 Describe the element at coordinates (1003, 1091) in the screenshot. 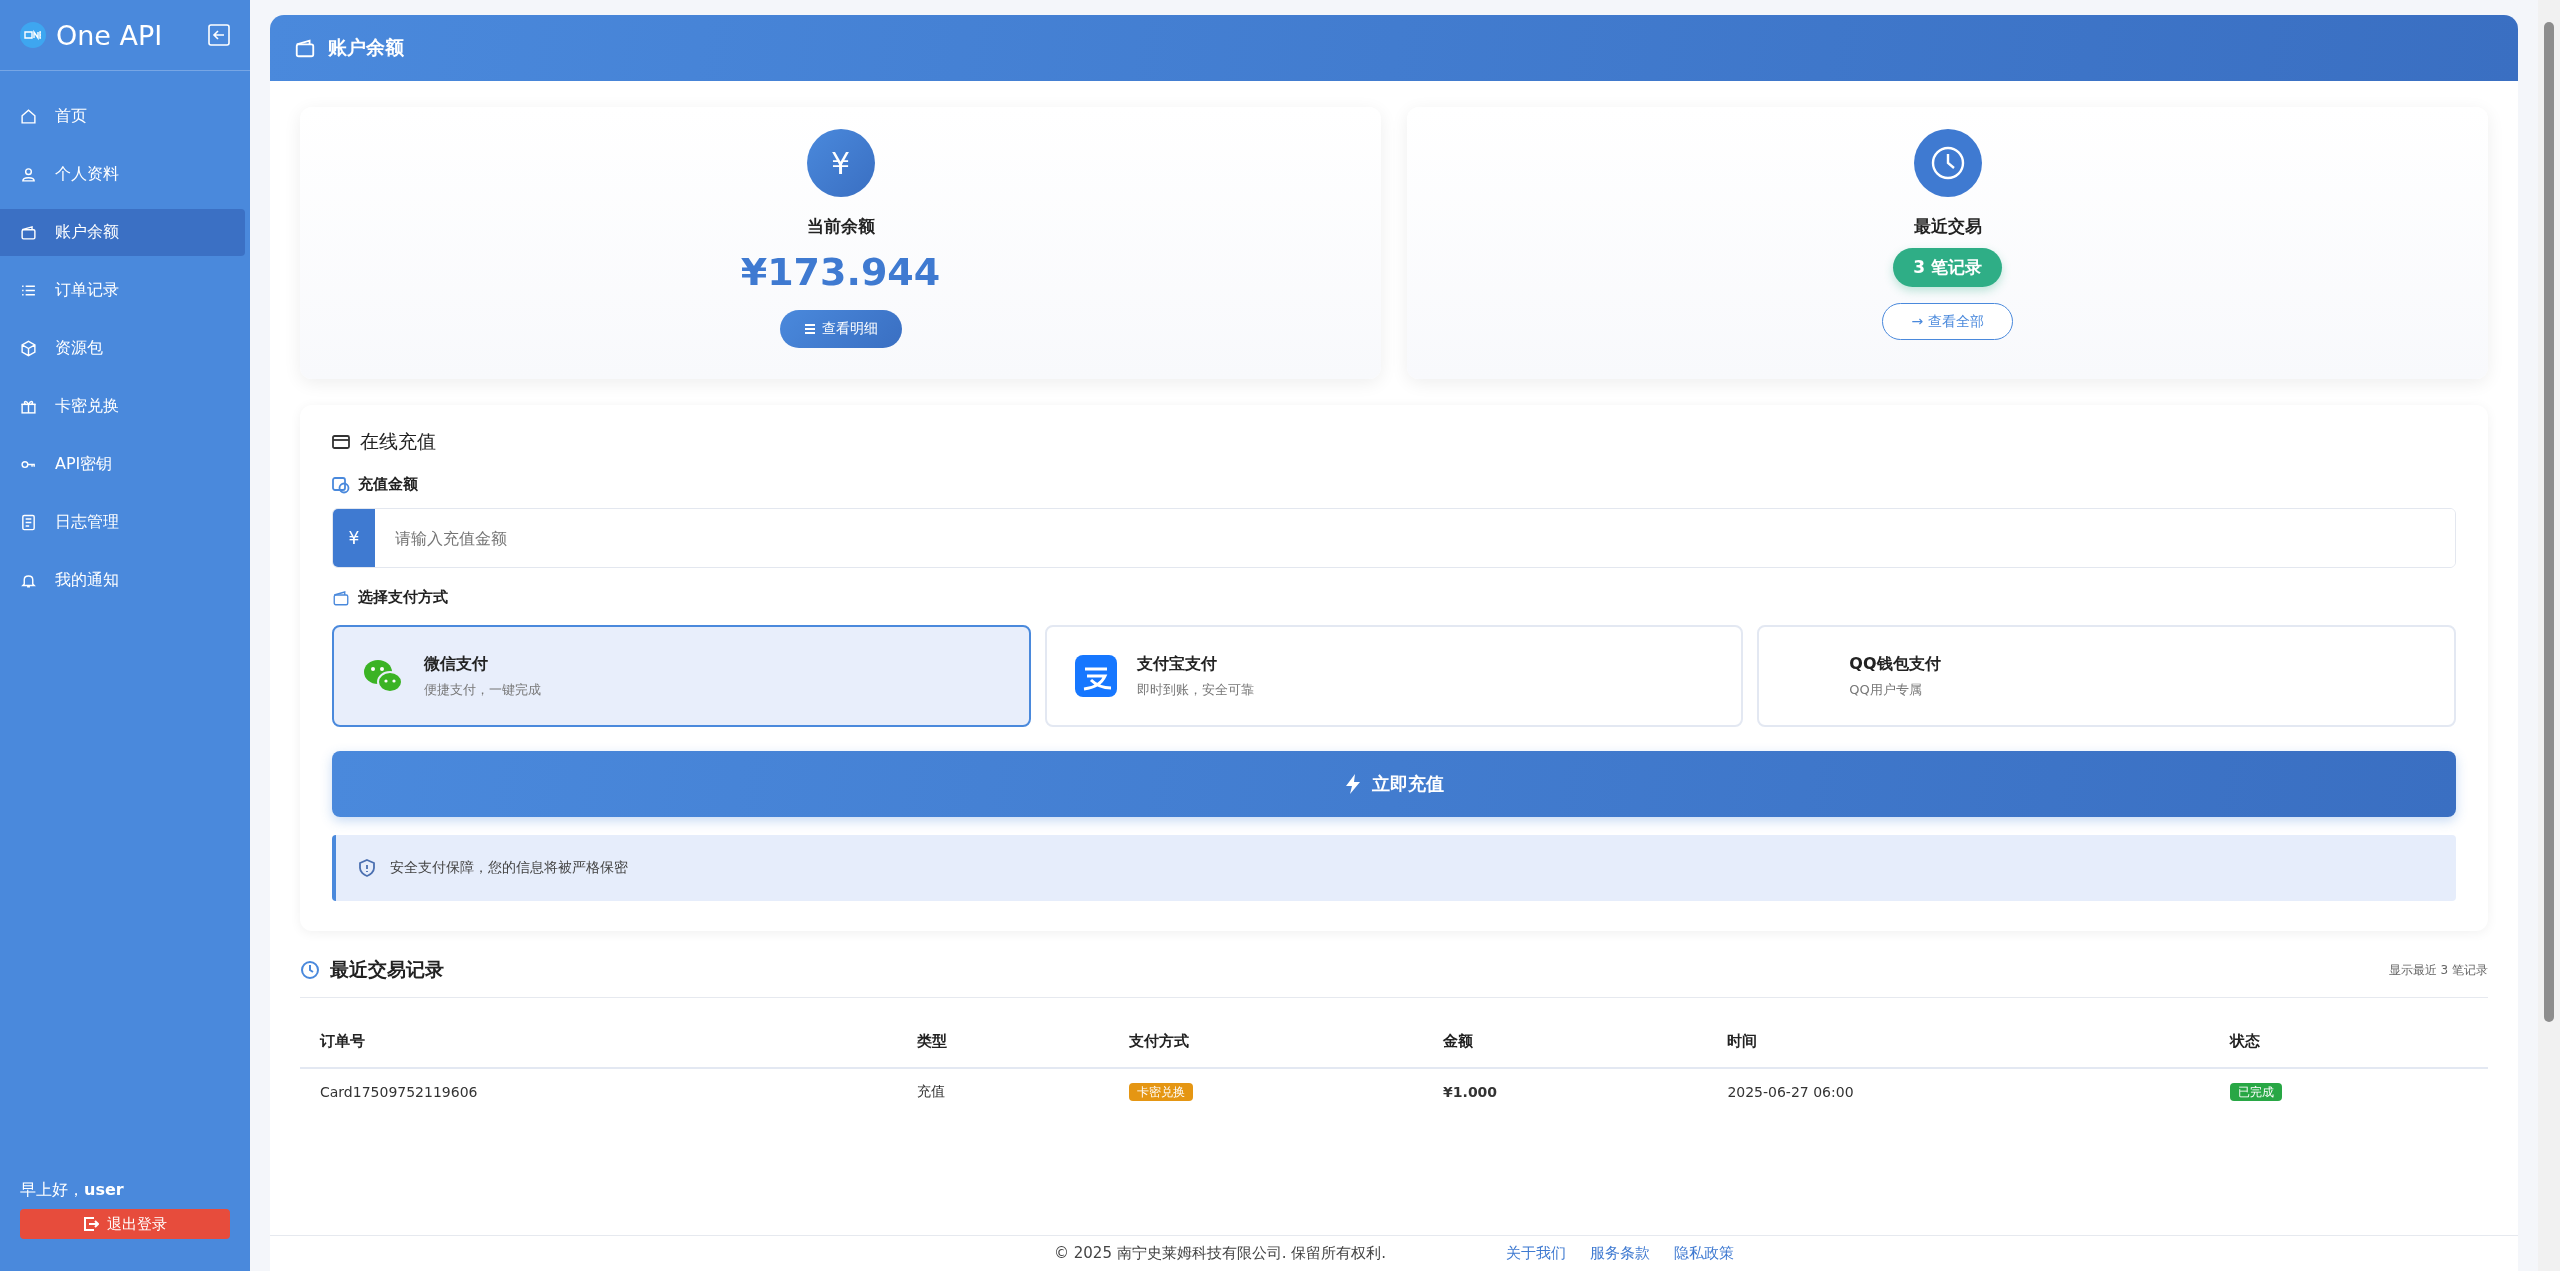

I see `table-cell: 充值` at that location.